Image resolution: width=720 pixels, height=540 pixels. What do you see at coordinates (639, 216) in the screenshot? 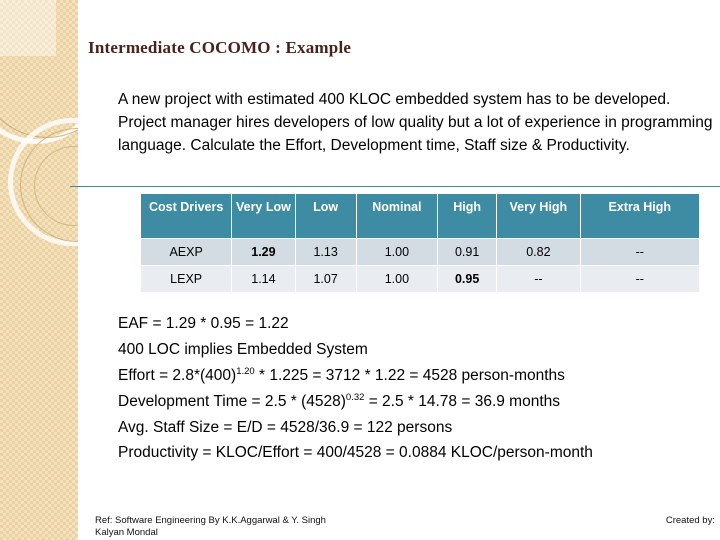
I see `table-header-extra-high: Extra High` at bounding box center [639, 216].